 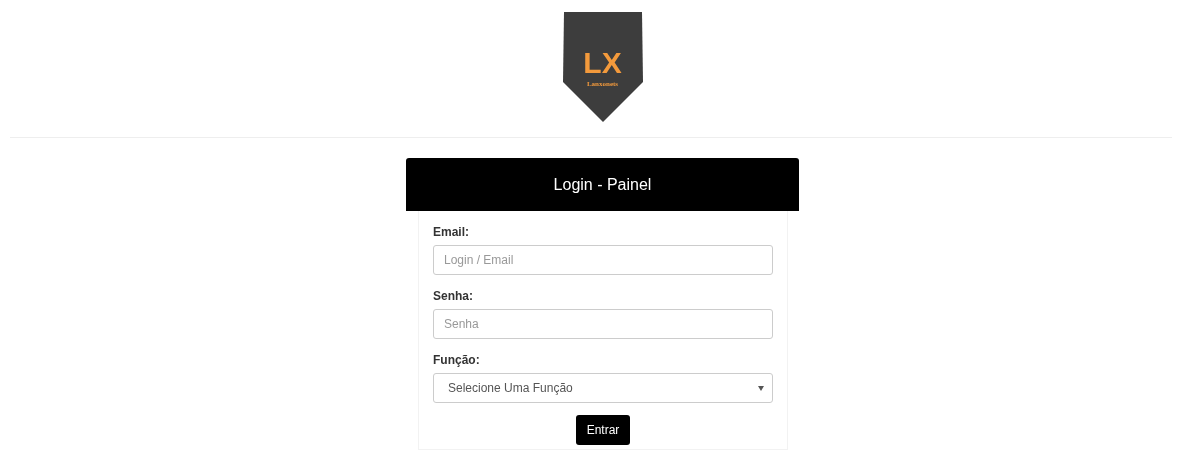 What do you see at coordinates (603, 324) in the screenshot?
I see `input-field: Senha` at bounding box center [603, 324].